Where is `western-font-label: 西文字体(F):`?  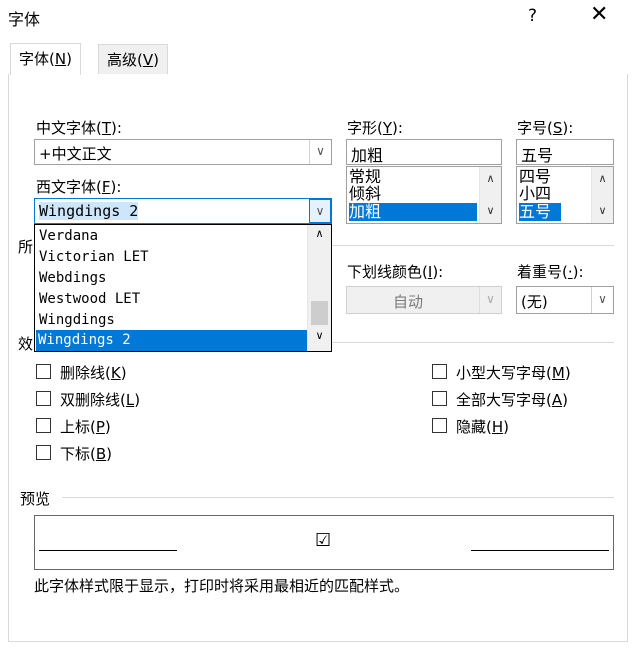
western-font-label: 西文字体(F): is located at coordinates (79, 187).